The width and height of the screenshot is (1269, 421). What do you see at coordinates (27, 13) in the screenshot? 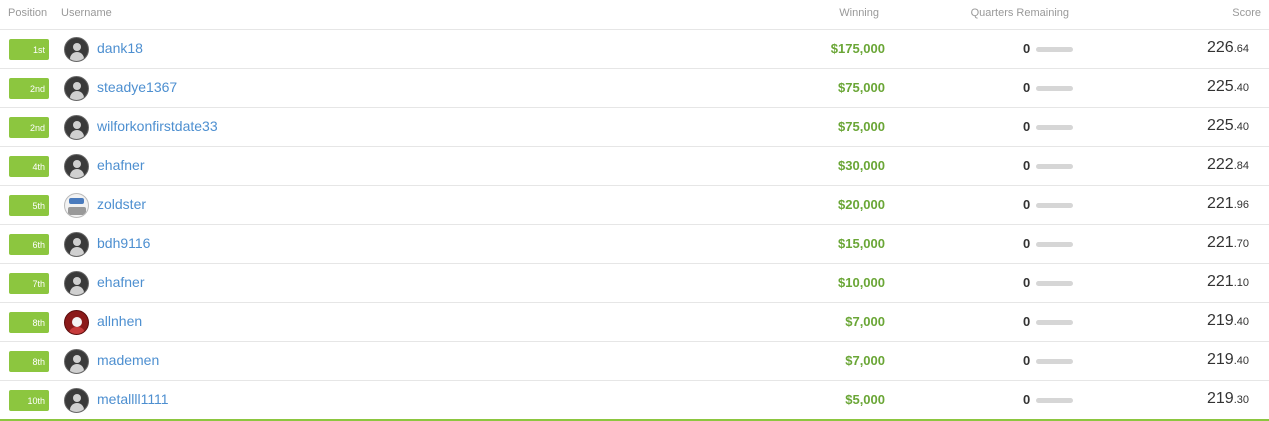
I see `header-position: Position` at bounding box center [27, 13].